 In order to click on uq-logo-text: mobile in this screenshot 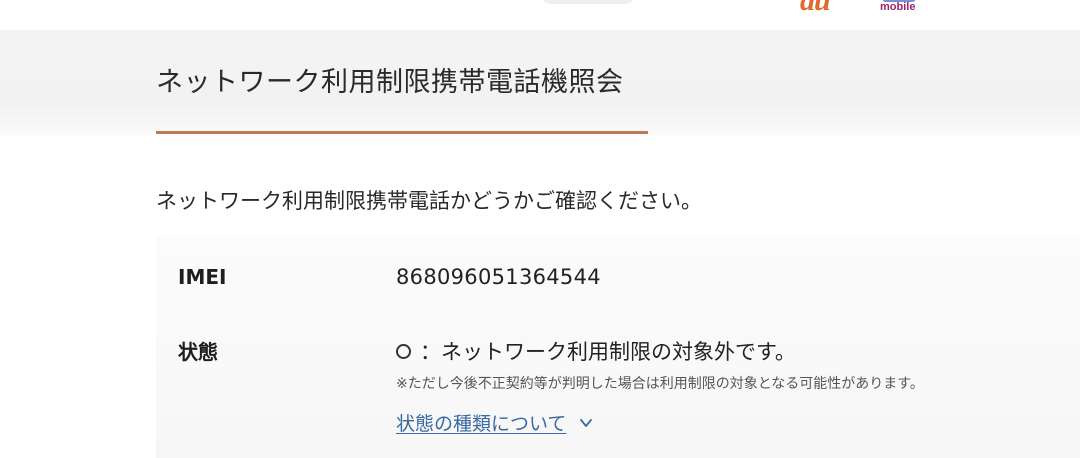, I will do `click(898, 7)`.